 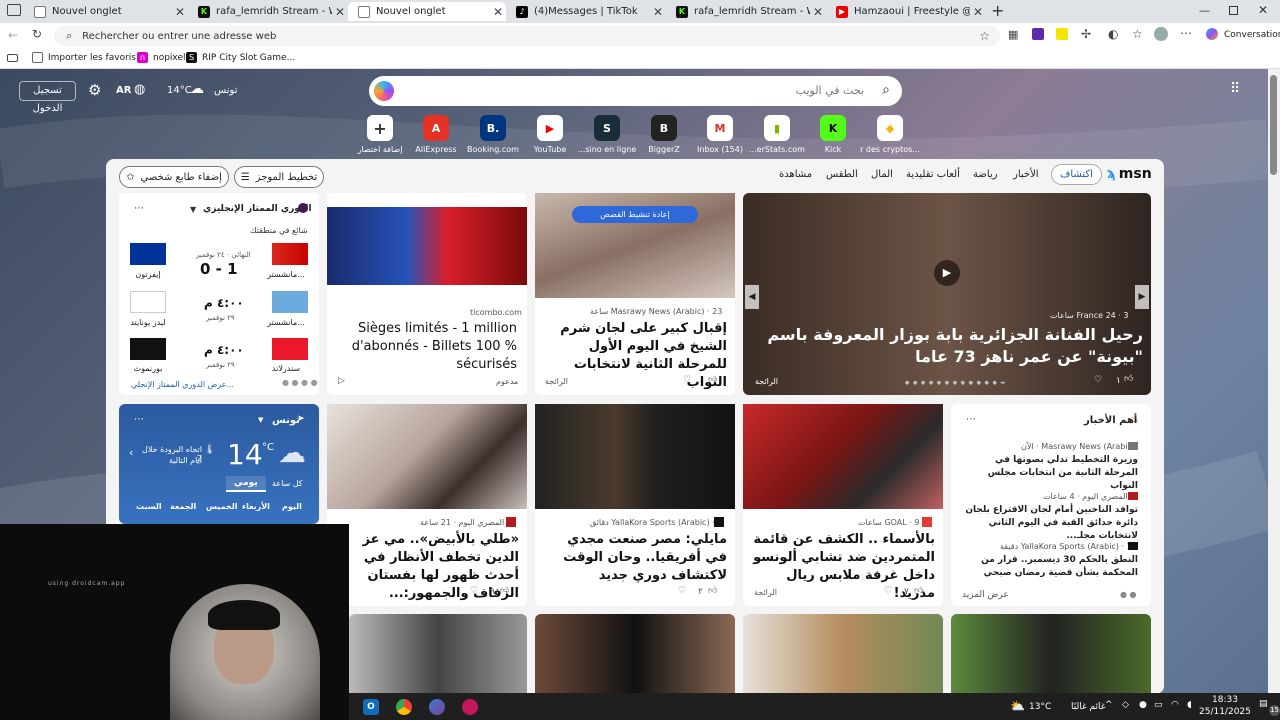 I want to click on tab-3-active: Nouvel onglet ✕, so click(x=427, y=11).